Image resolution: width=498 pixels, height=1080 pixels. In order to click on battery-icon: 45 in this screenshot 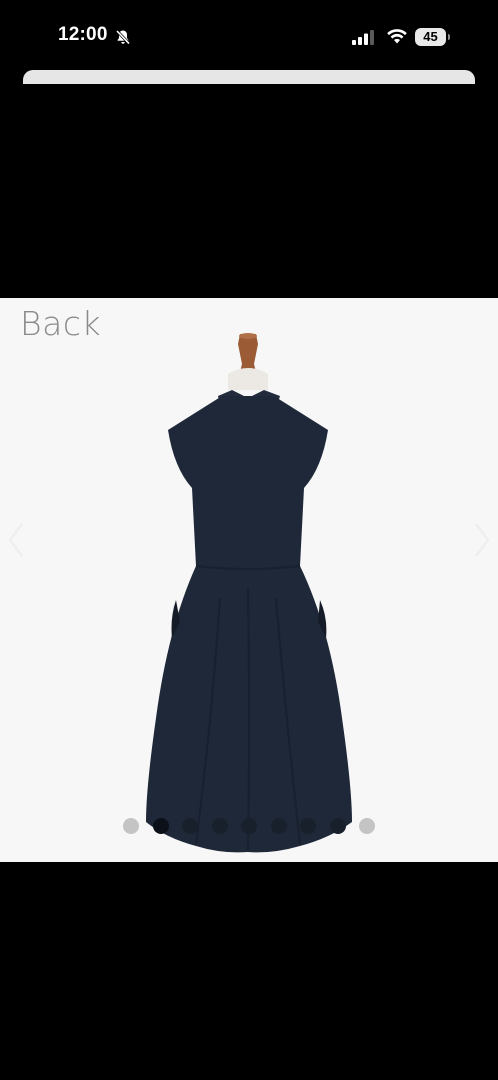, I will do `click(433, 37)`.